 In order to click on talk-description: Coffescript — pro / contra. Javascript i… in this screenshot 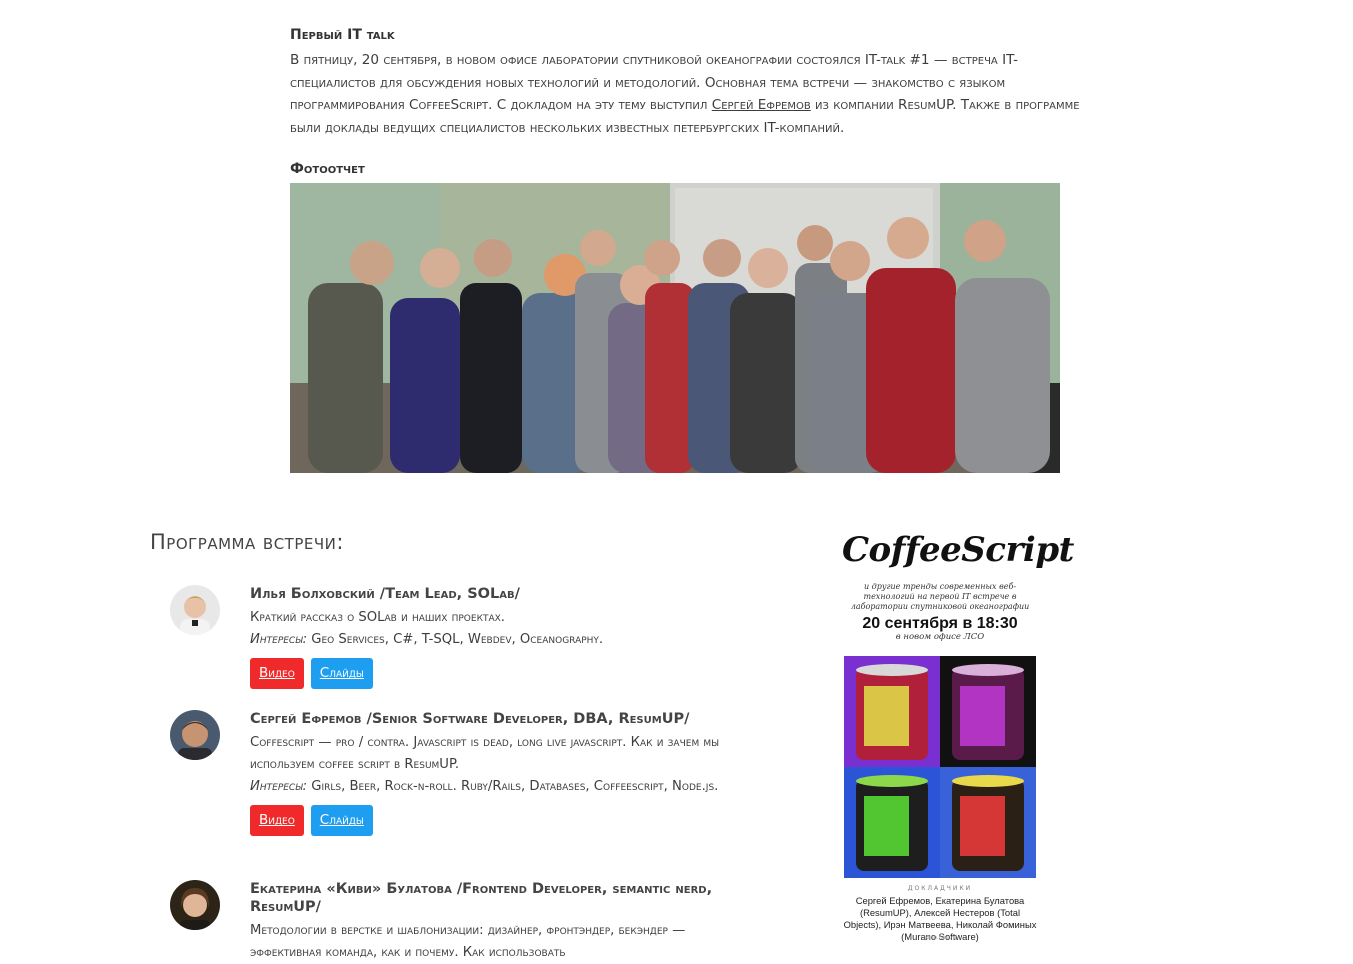, I will do `click(485, 753)`.